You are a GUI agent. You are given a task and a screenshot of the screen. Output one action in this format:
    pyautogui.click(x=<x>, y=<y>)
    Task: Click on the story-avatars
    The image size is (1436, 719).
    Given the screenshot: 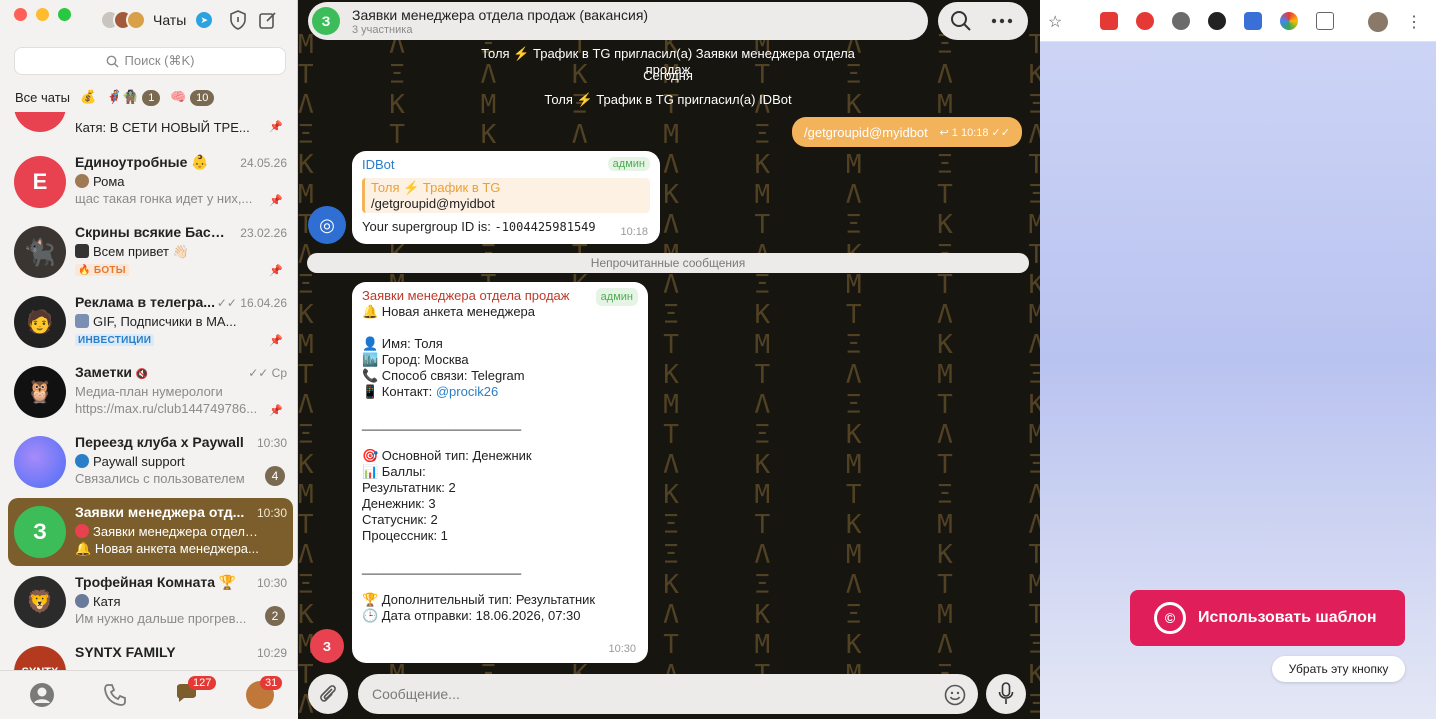 What is the action you would take?
    pyautogui.click(x=123, y=20)
    